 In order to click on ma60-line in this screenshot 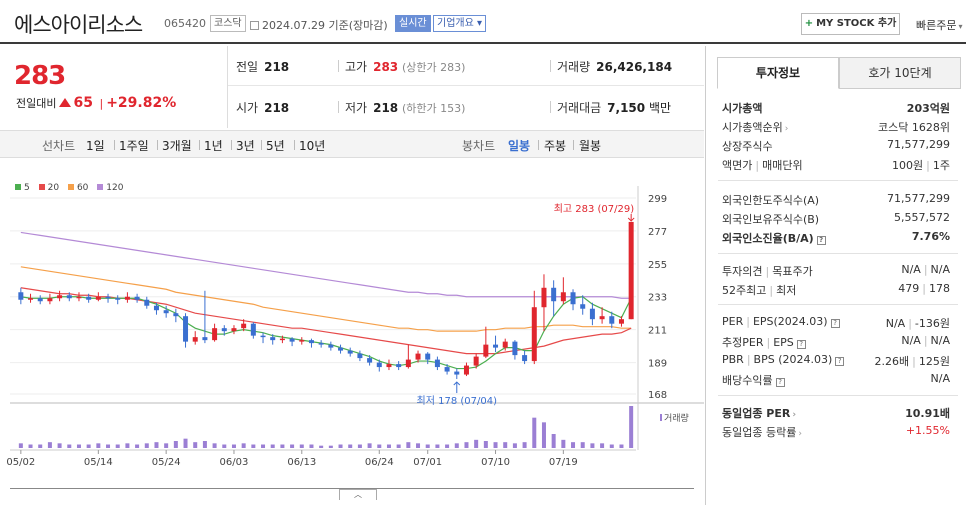, I will do `click(326, 299)`.